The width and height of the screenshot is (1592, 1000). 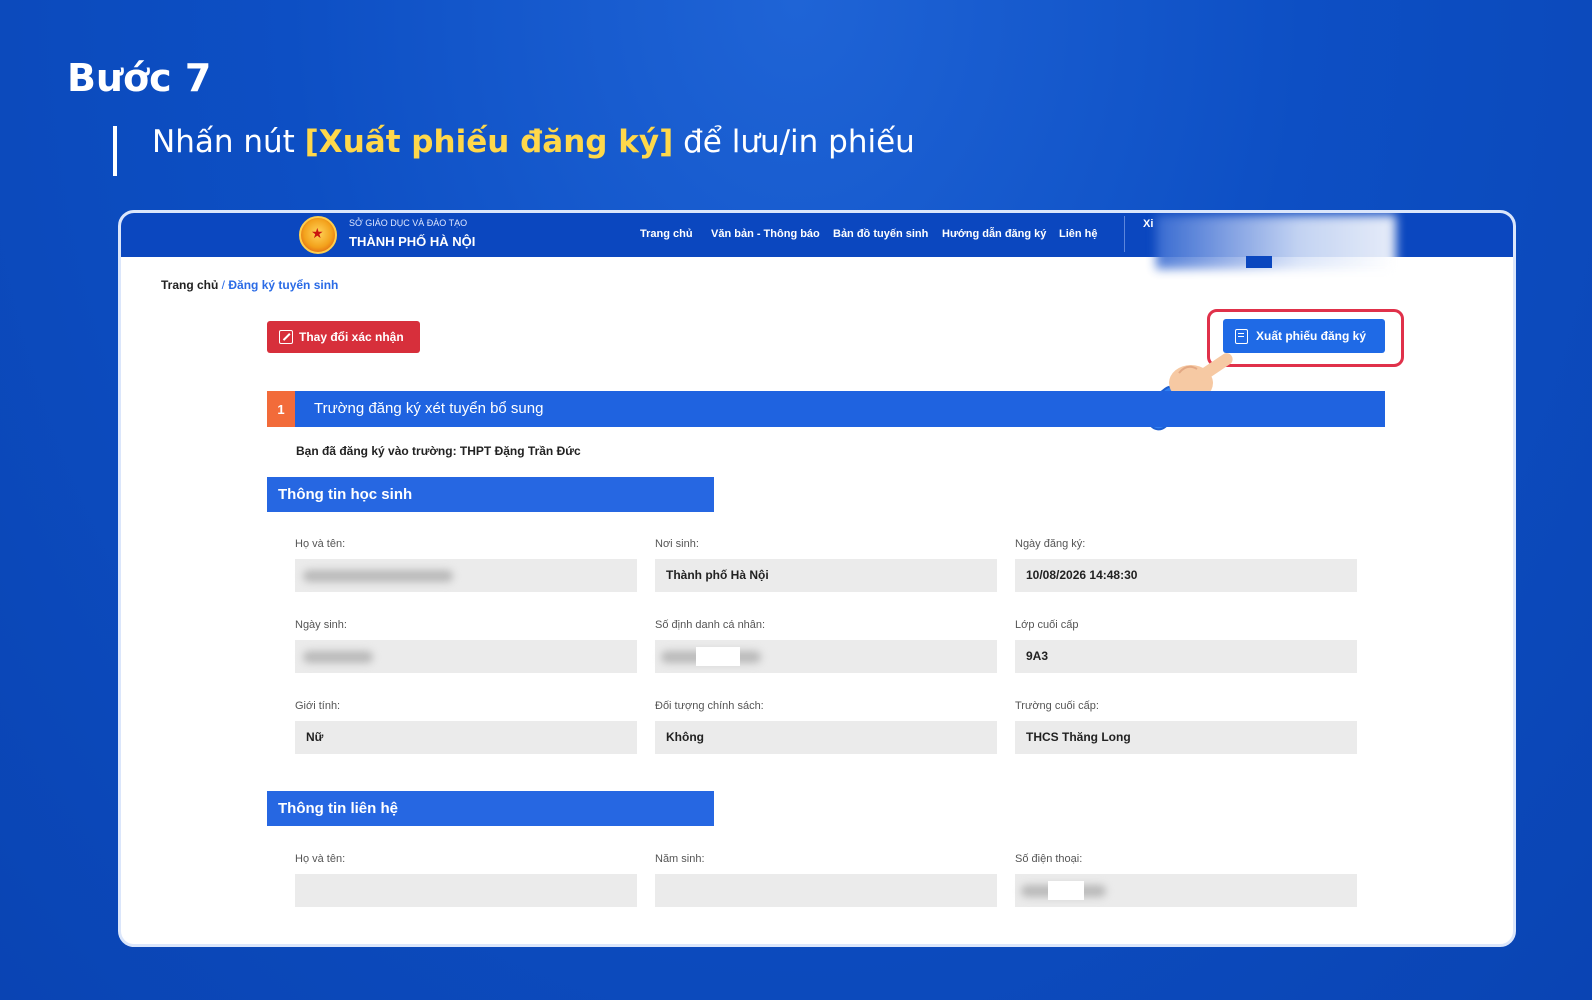 I want to click on emblem-logo: ★, so click(x=318, y=235).